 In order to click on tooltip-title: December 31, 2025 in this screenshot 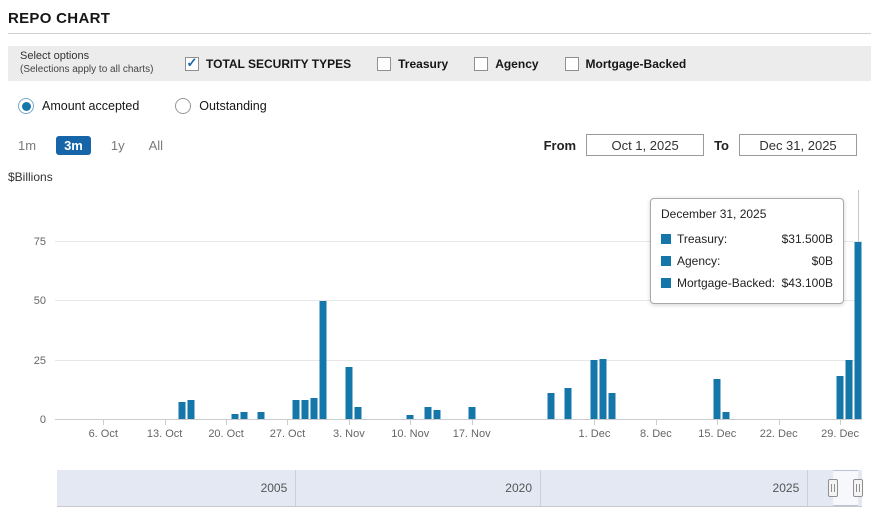, I will do `click(714, 214)`.